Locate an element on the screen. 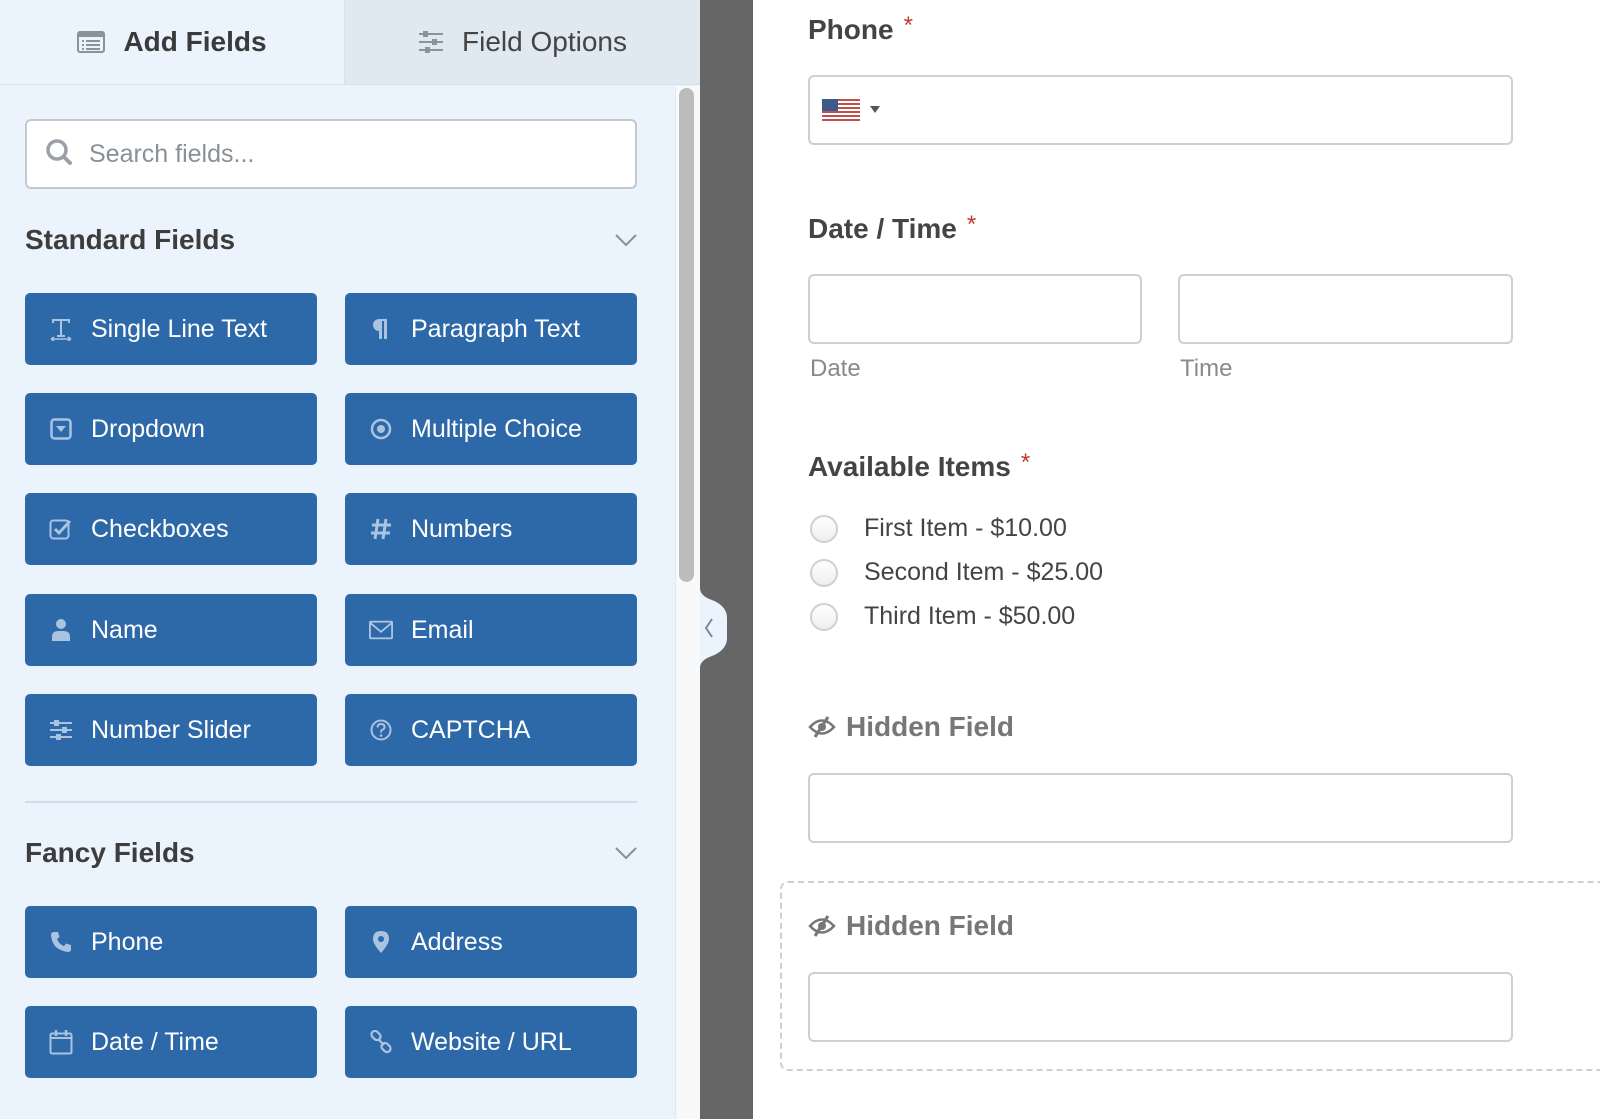  radio-option: Second Item - $25.00 is located at coordinates (956, 572).